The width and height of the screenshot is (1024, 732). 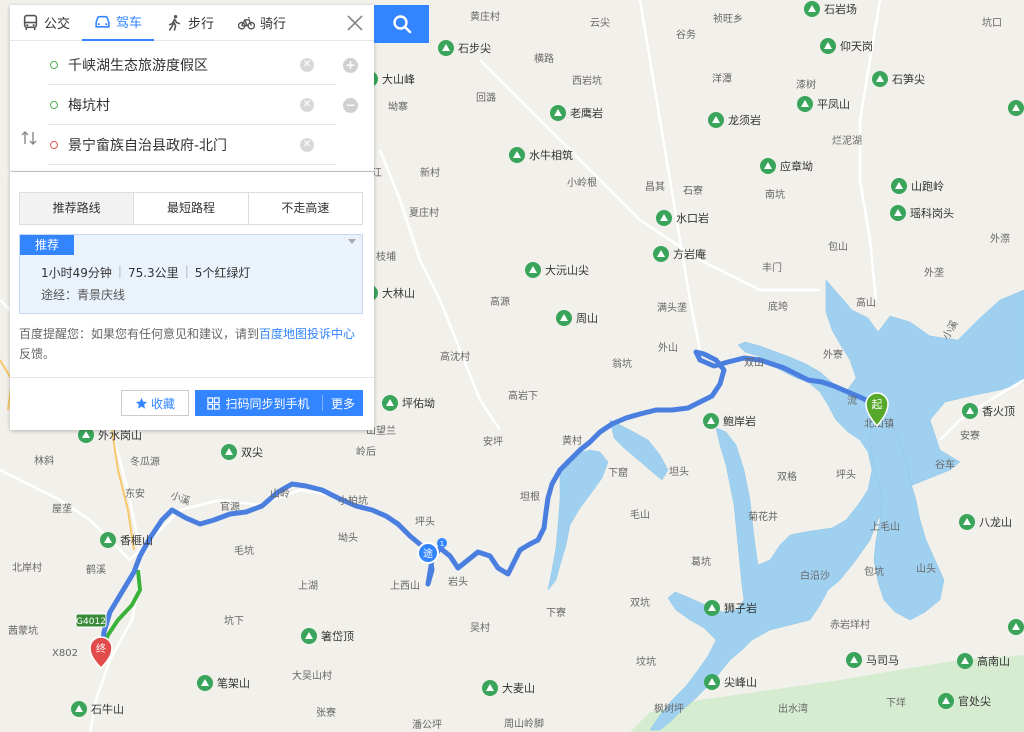 What do you see at coordinates (352, 241) in the screenshot?
I see `chevron-down-icon` at bounding box center [352, 241].